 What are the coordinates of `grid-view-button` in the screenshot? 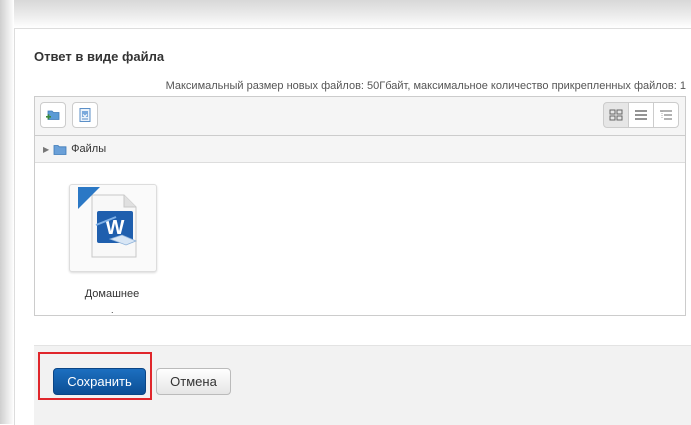 It's located at (616, 115).